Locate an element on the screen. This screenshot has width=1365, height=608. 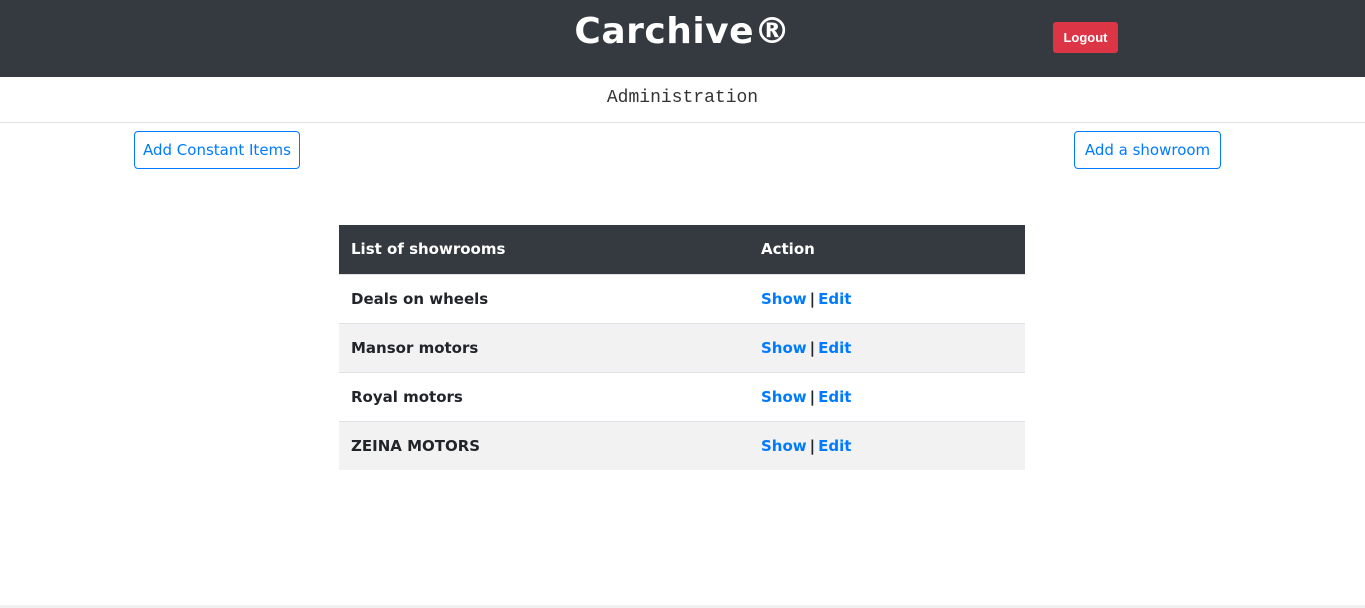
page-subheader: Administration is located at coordinates (682, 100).